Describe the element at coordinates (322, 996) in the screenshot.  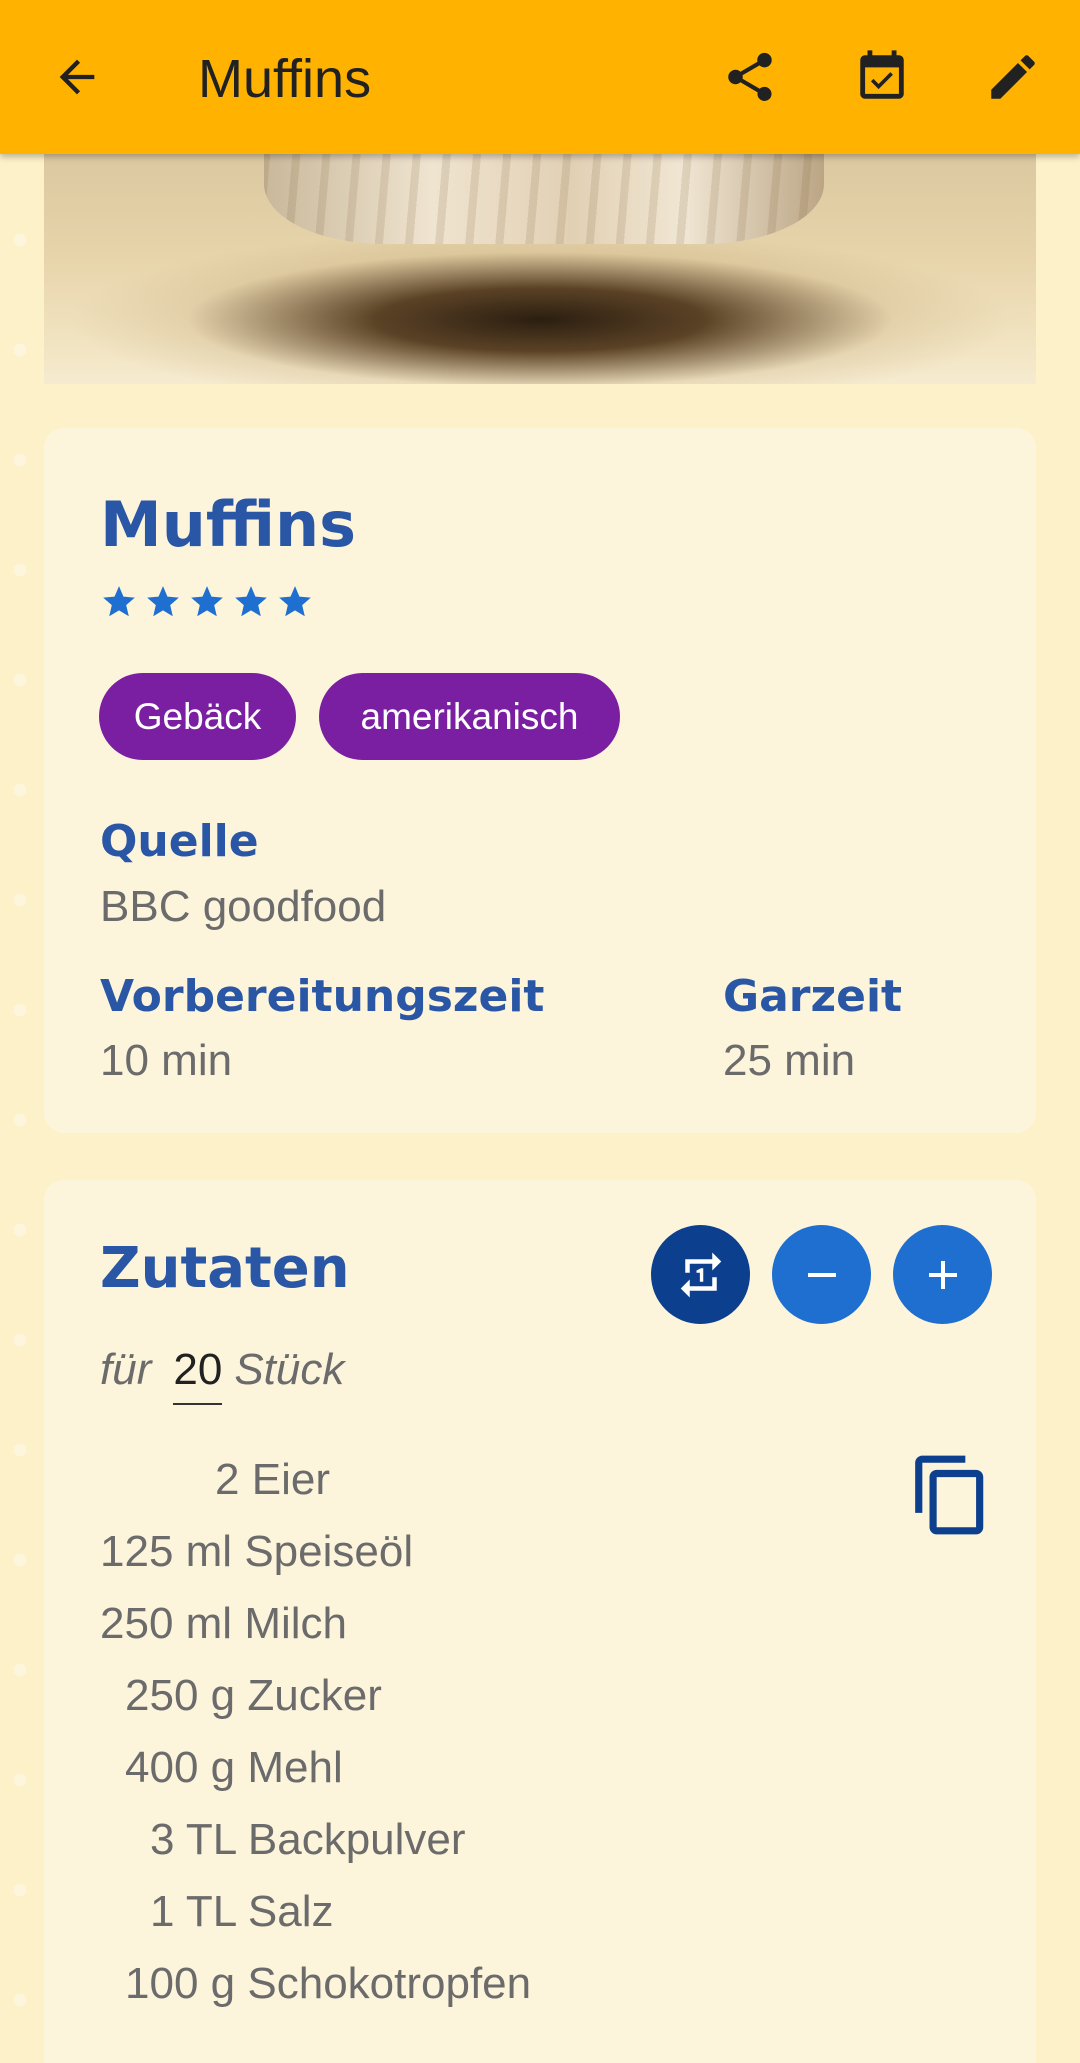
I see `prep-time-label: Vorbereitungszeit` at that location.